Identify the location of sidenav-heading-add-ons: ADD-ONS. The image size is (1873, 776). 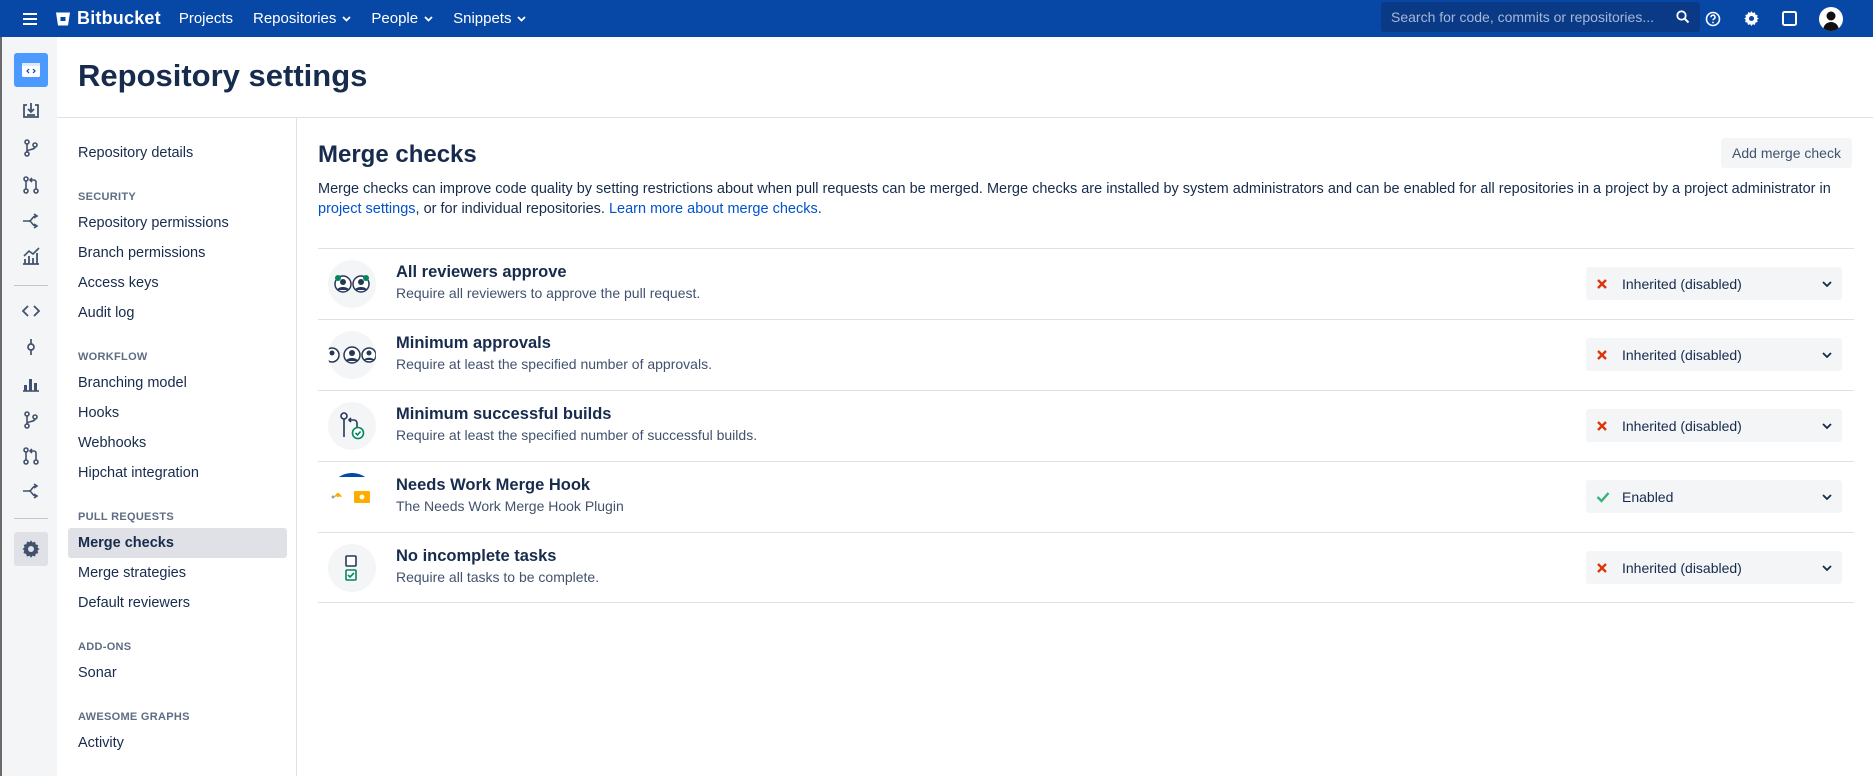
(105, 647).